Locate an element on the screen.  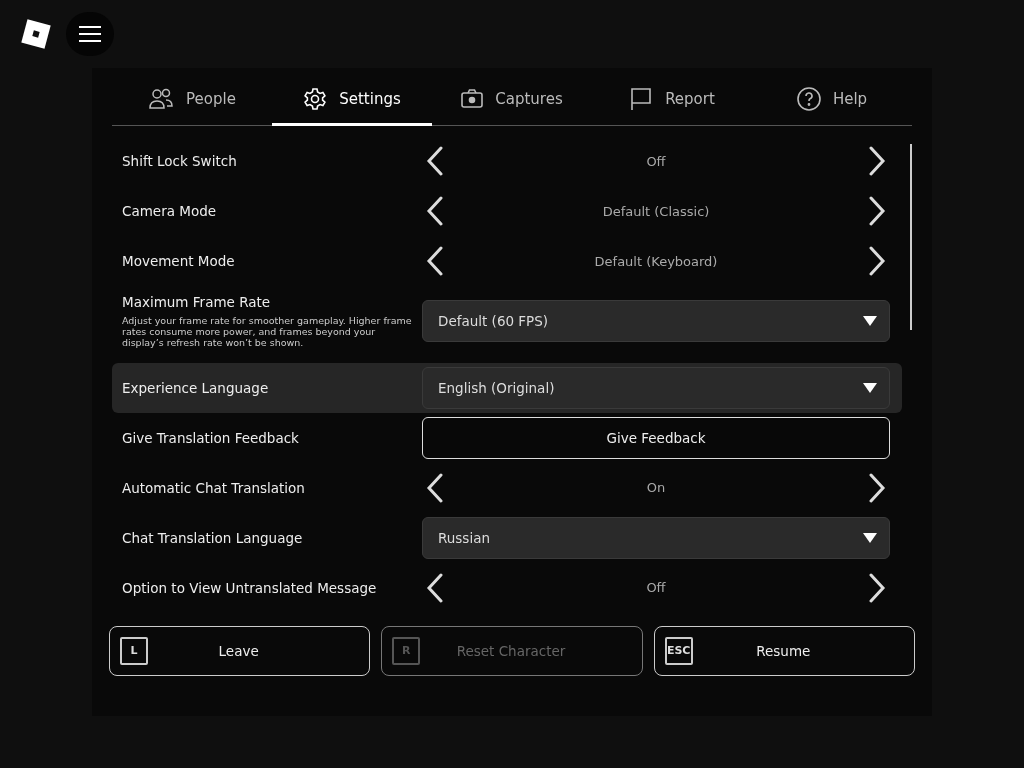
setting-value: On is located at coordinates (656, 488).